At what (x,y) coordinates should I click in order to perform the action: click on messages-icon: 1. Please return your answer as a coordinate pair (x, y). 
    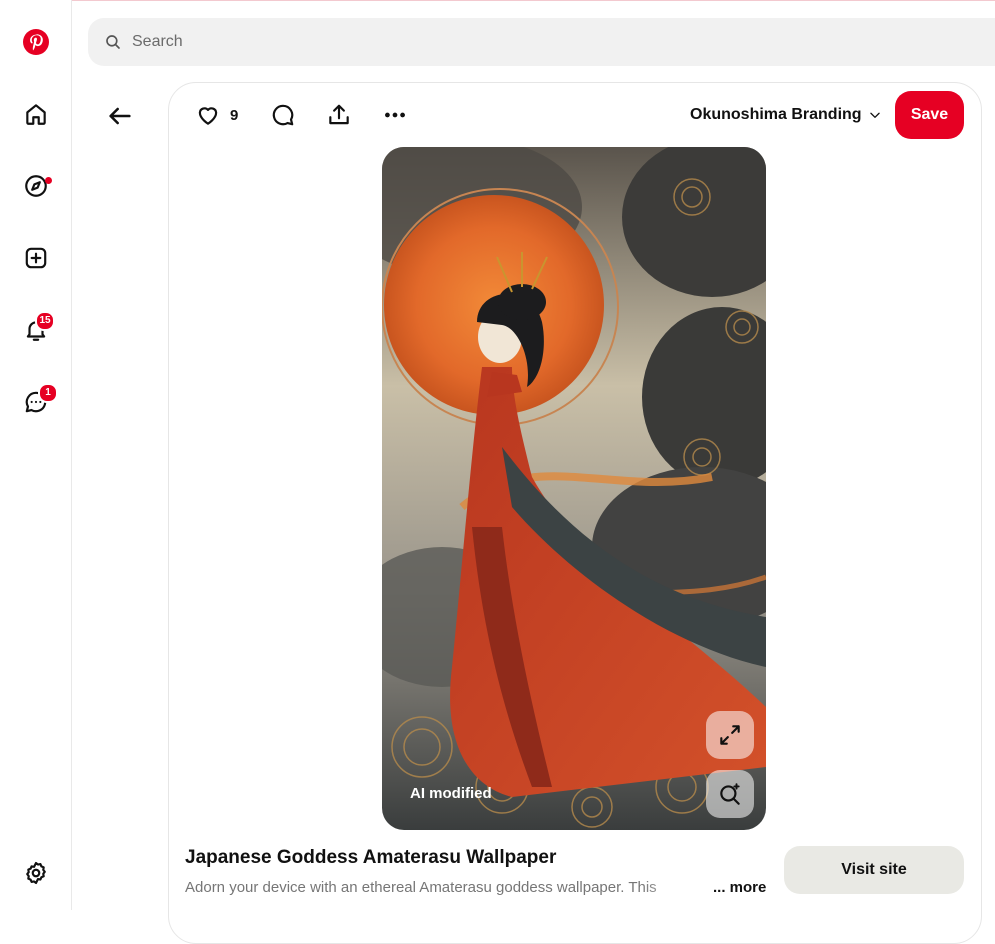
    Looking at the image, I should click on (37, 402).